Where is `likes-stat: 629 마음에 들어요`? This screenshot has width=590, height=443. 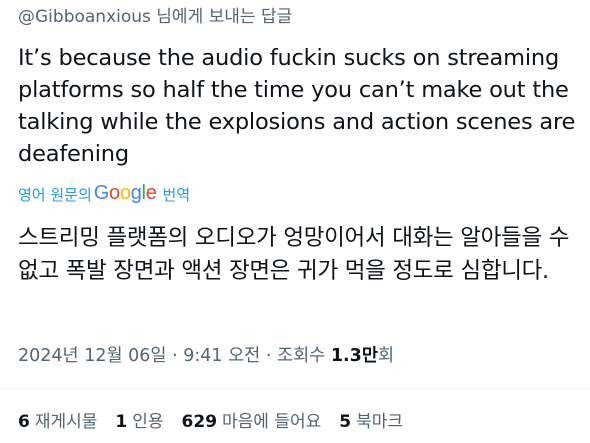
likes-stat: 629 마음에 들어요 is located at coordinates (252, 422).